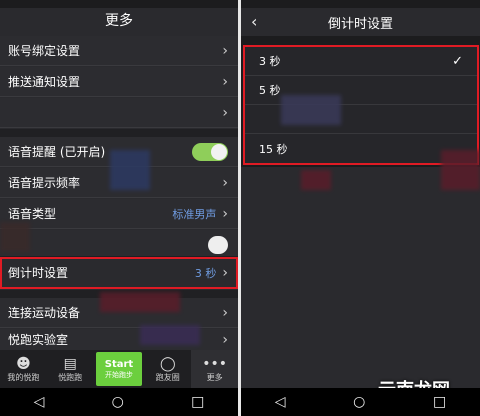  Describe the element at coordinates (119, 133) in the screenshot. I see `section-divider` at that location.